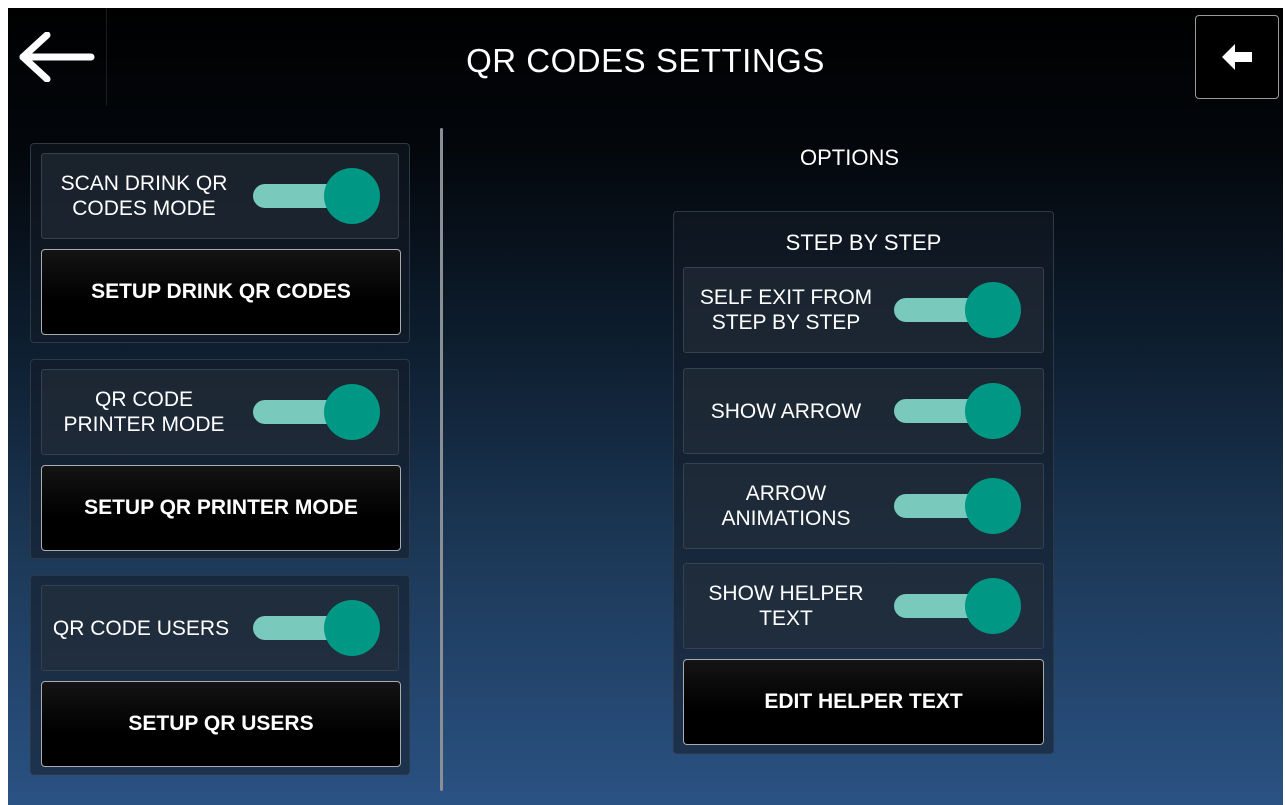 The image size is (1285, 805). I want to click on scan-drink-qr-toggle, so click(316, 196).